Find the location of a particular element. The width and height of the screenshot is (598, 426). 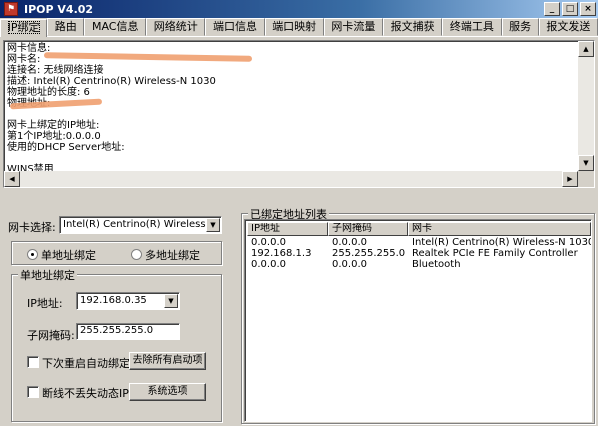

adapter-select-value: Intel(R) Centrino(R) Wireless-N 1 is located at coordinates (142, 224).